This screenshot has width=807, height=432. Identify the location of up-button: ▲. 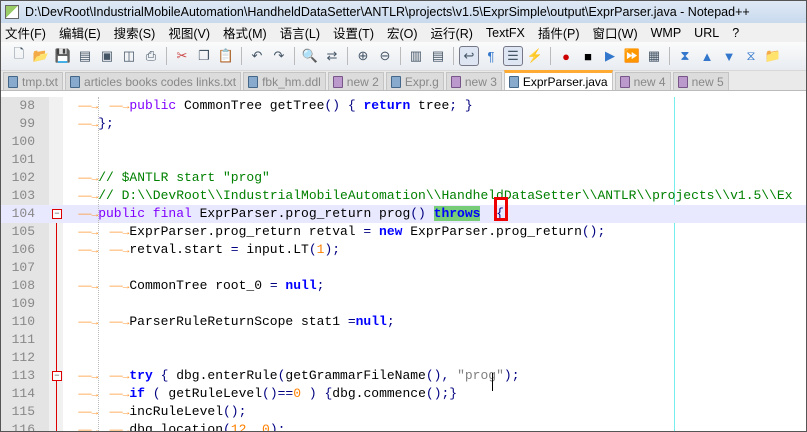
(707, 56).